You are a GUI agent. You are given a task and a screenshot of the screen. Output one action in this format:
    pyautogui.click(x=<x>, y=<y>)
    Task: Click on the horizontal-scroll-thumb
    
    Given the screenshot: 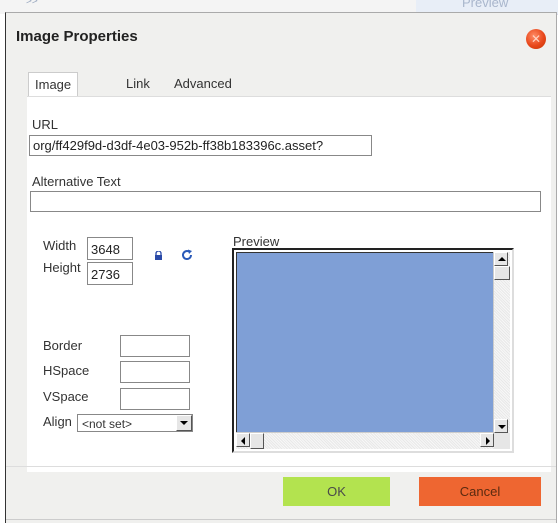 What is the action you would take?
    pyautogui.click(x=257, y=441)
    